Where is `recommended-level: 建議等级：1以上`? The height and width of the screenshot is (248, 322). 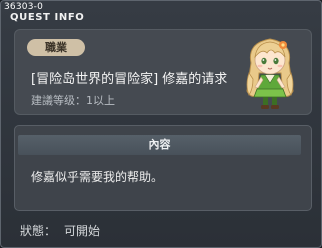 recommended-level: 建議等级：1以上 is located at coordinates (73, 100).